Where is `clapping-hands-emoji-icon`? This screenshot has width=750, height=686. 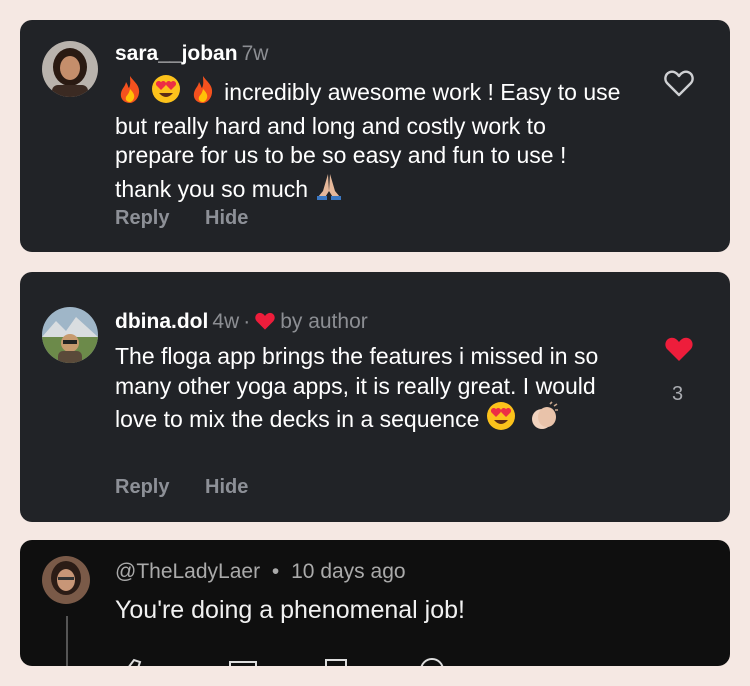 clapping-hands-emoji-icon is located at coordinates (544, 420).